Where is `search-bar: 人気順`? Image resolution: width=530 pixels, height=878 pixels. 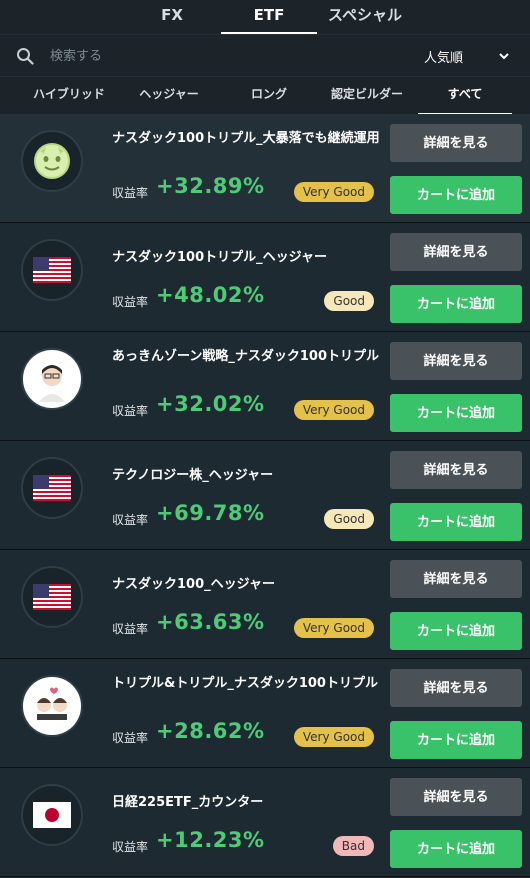 search-bar: 人気順 is located at coordinates (265, 55).